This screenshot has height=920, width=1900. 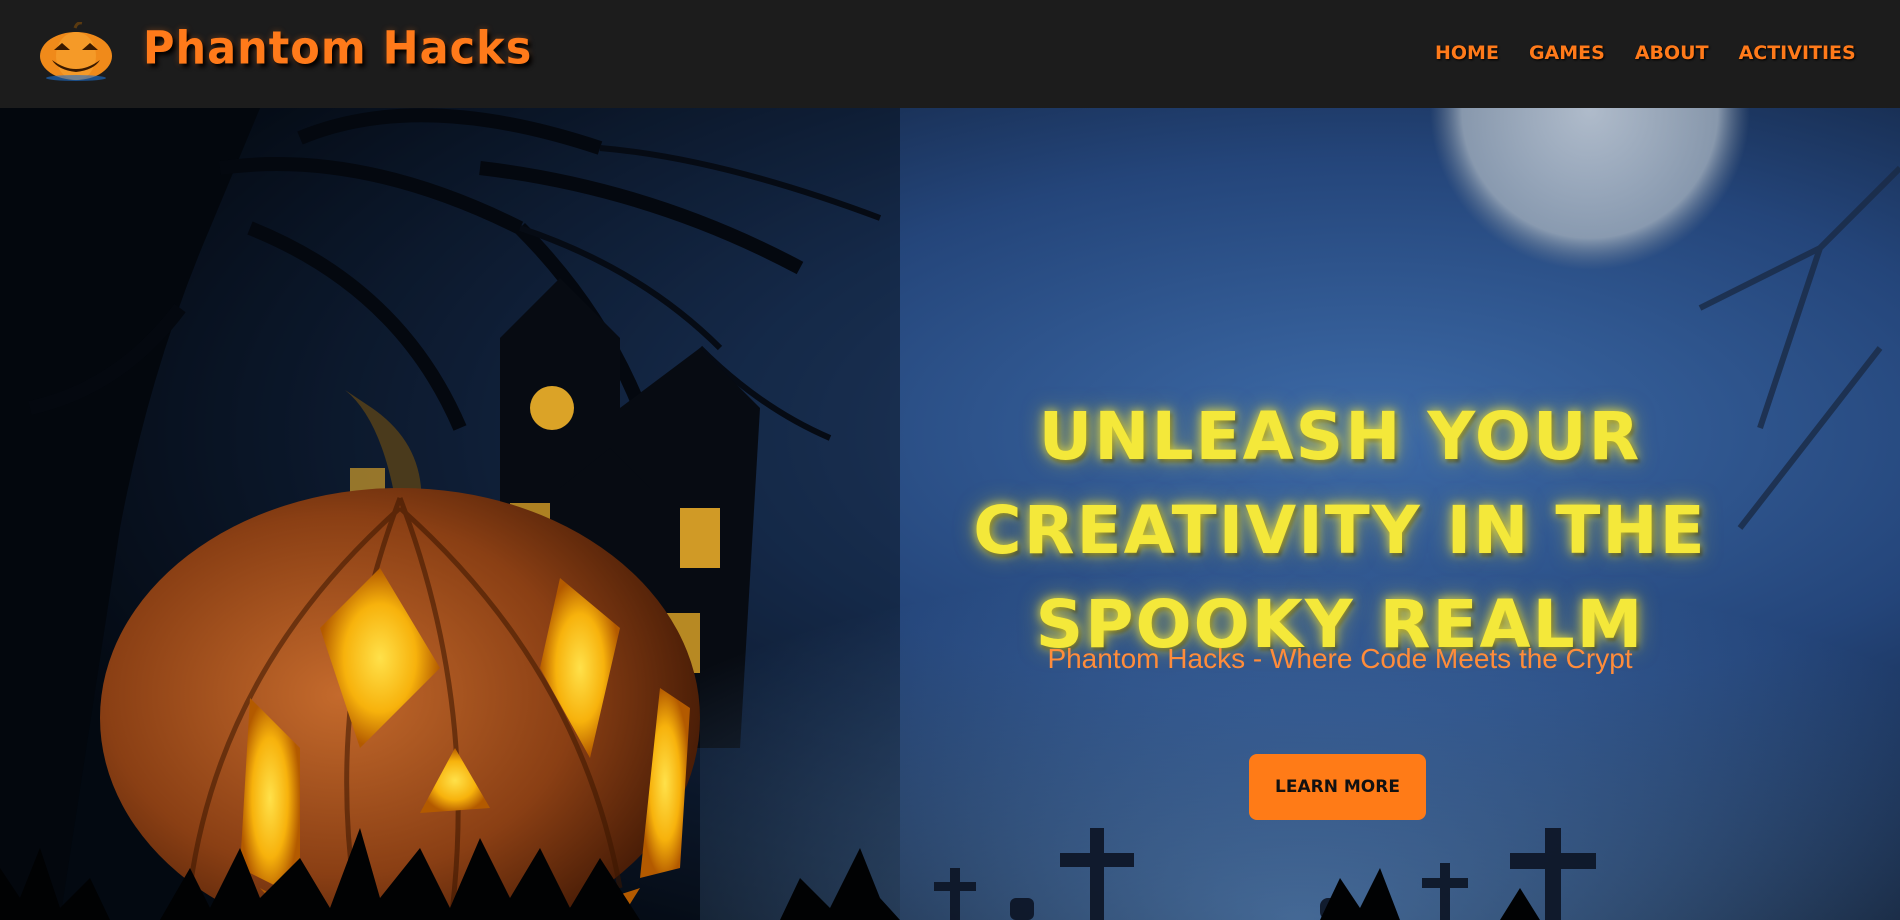 What do you see at coordinates (1797, 53) in the screenshot?
I see `nav-activities: Activities` at bounding box center [1797, 53].